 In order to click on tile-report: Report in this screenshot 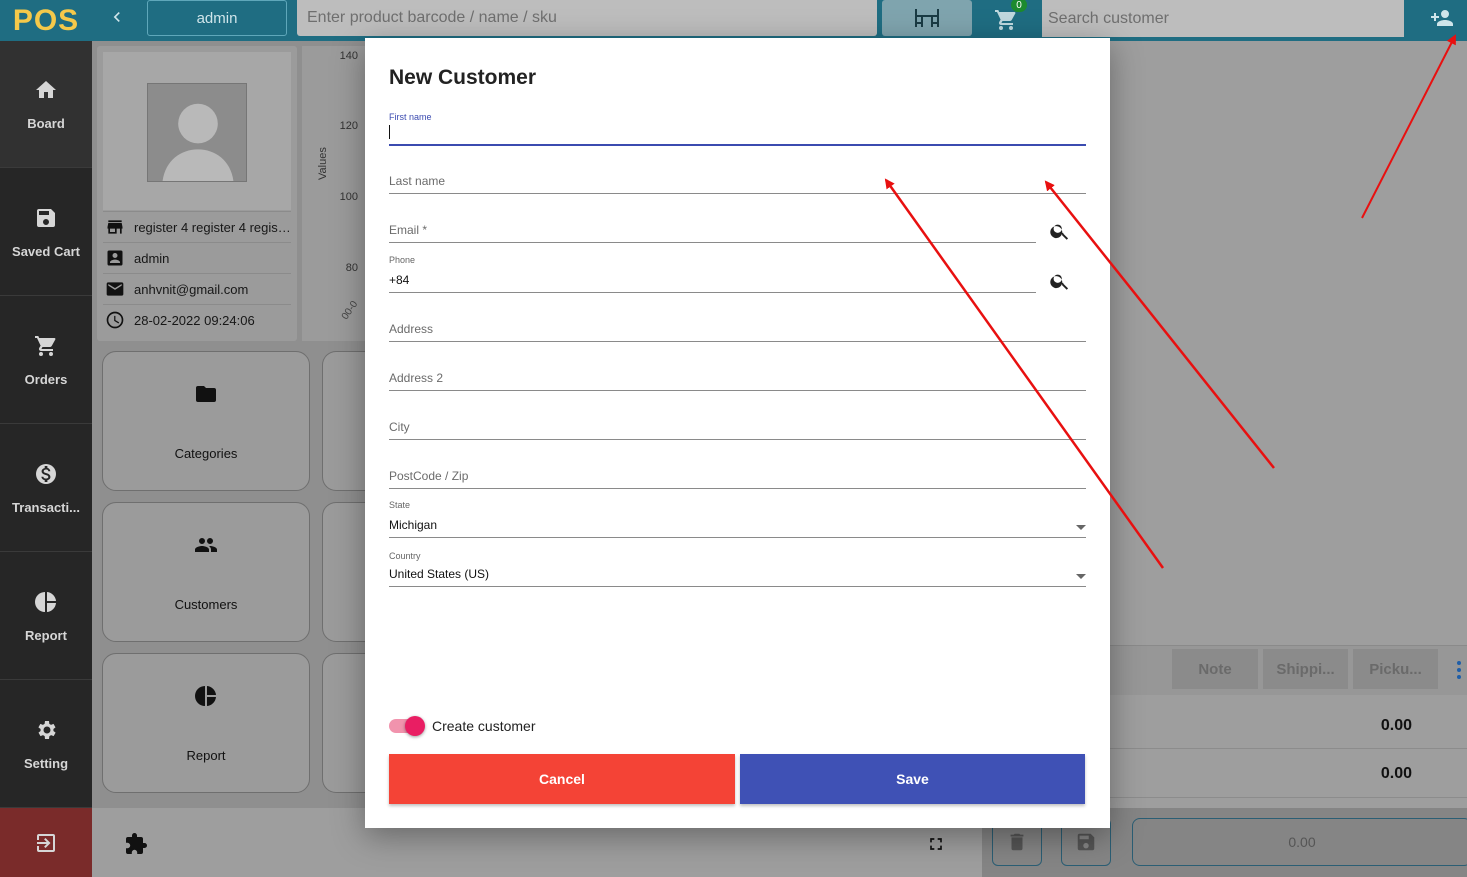, I will do `click(206, 723)`.